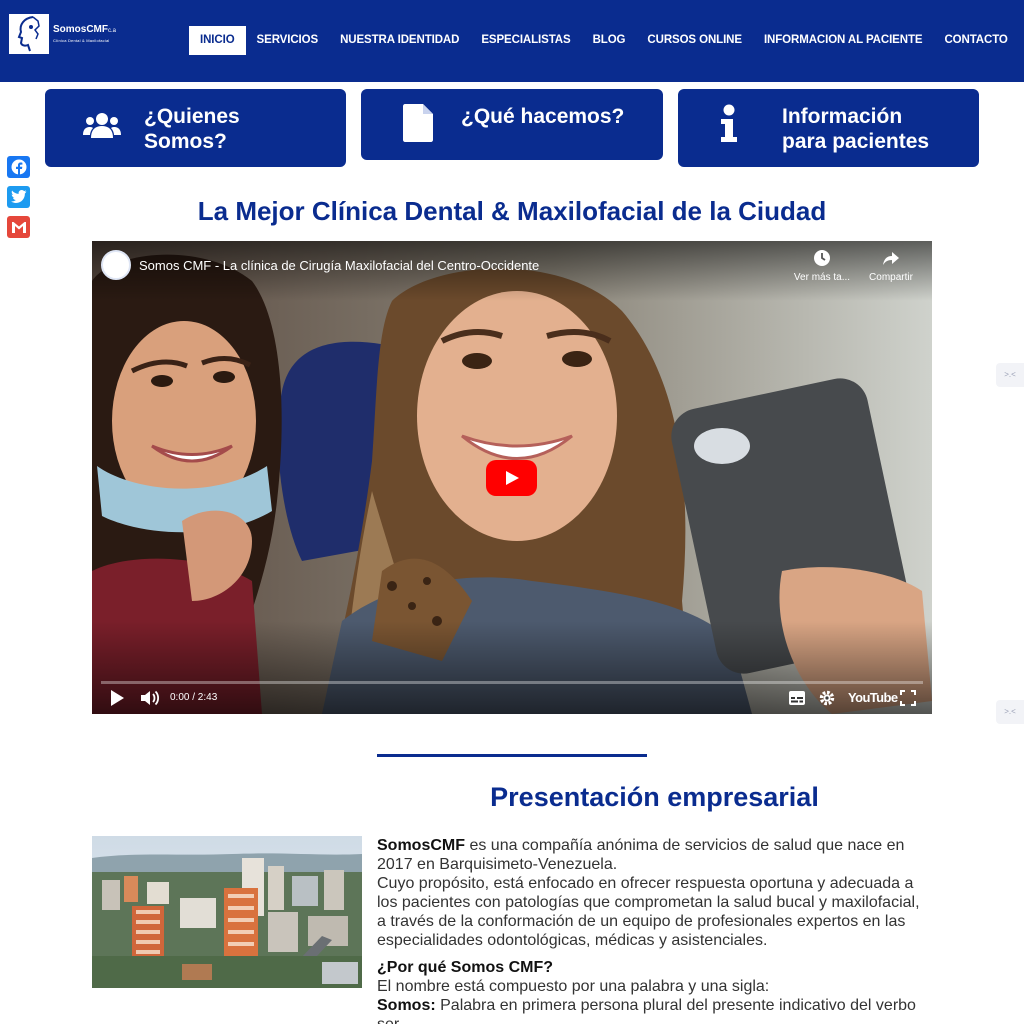 This screenshot has height=1024, width=1024. Describe the element at coordinates (891, 258) in the screenshot. I see `share-arrow-icon` at that location.